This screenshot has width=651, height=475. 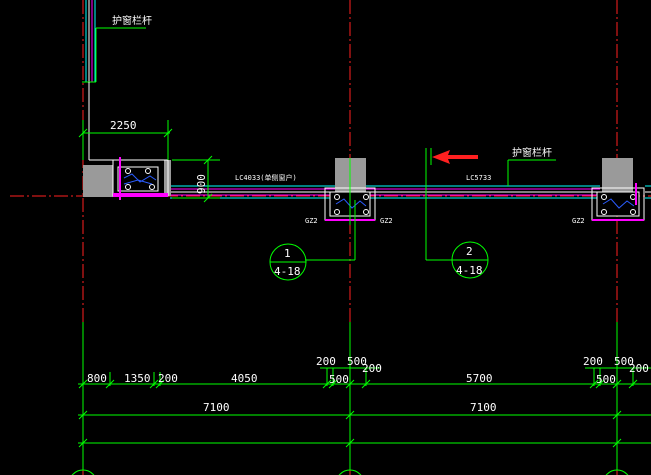 What do you see at coordinates (127, 178) in the screenshot?
I see `column-left` at bounding box center [127, 178].